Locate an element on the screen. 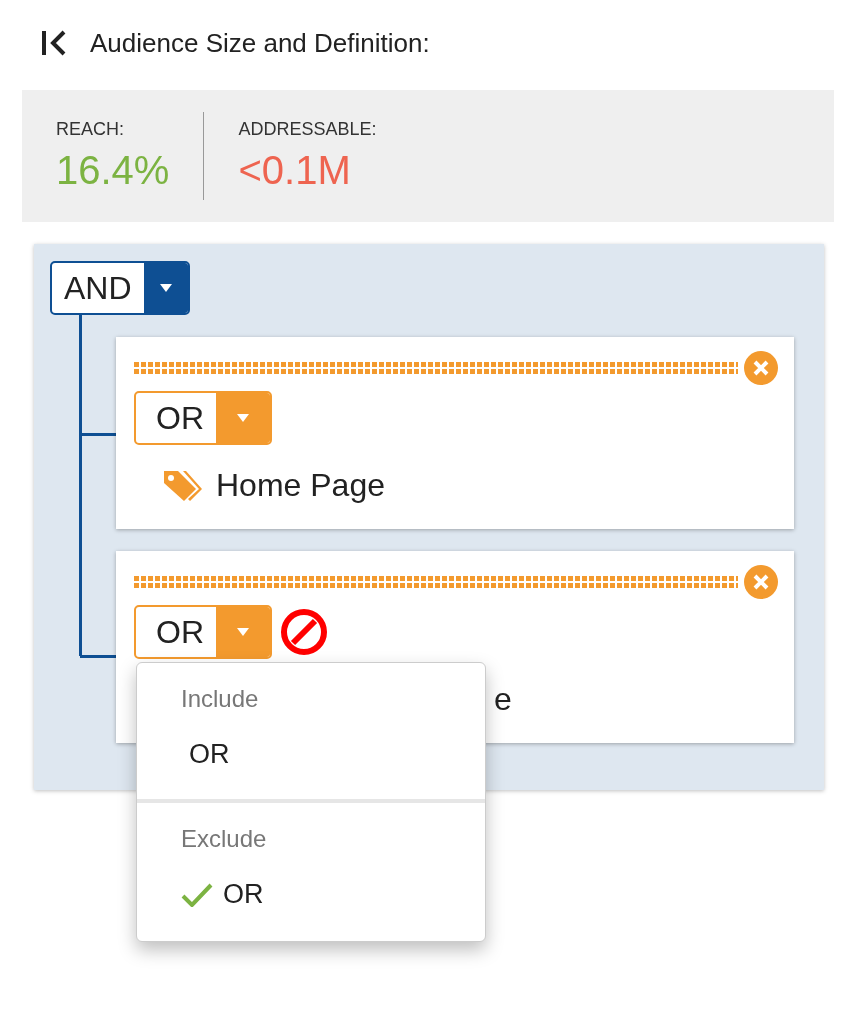 This screenshot has height=1016, width=854. stat-label: REACH: is located at coordinates (90, 129).